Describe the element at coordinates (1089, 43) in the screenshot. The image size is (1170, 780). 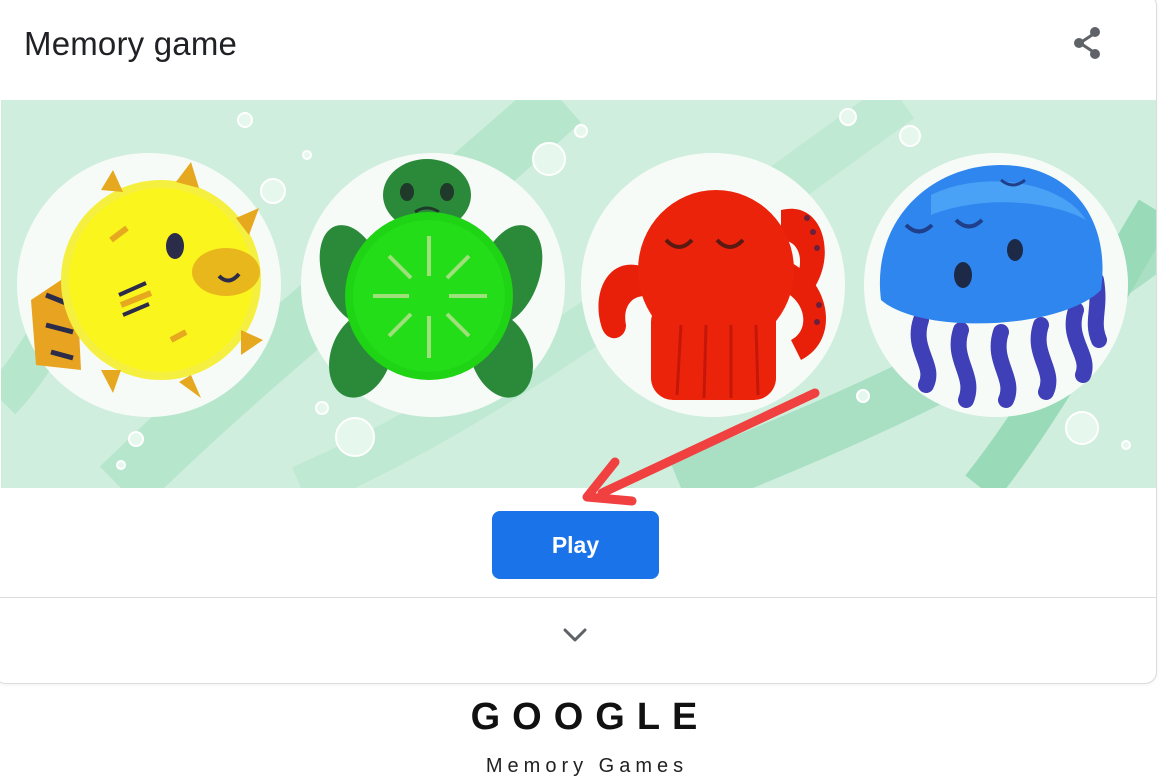
I see `share-icon` at that location.